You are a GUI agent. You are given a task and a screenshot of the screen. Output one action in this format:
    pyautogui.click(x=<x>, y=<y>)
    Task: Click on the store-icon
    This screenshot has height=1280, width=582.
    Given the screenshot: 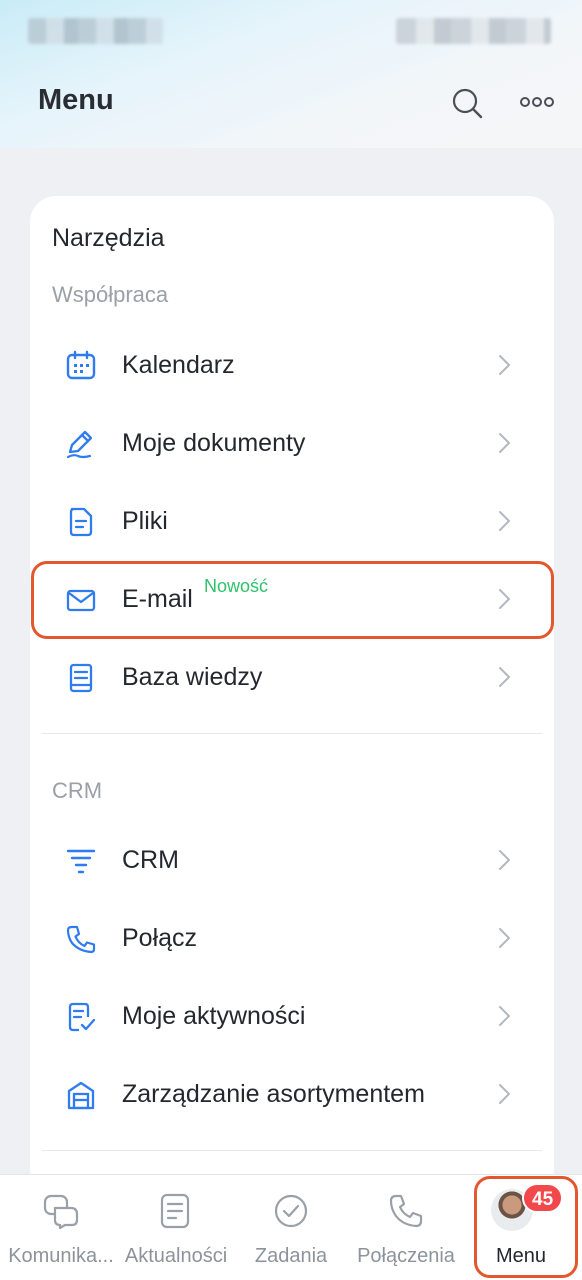 What is the action you would take?
    pyautogui.click(x=81, y=1095)
    